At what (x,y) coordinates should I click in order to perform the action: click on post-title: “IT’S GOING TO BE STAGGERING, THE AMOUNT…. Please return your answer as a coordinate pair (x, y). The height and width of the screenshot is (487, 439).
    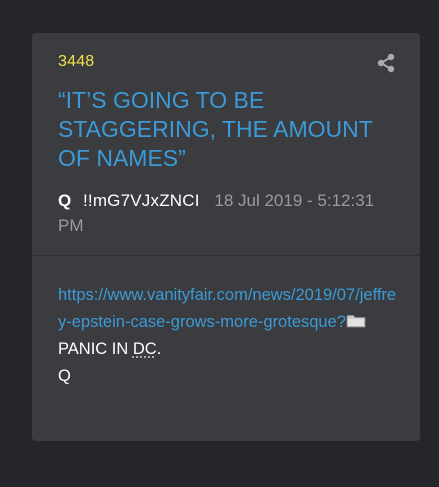
    Looking at the image, I should click on (215, 129).